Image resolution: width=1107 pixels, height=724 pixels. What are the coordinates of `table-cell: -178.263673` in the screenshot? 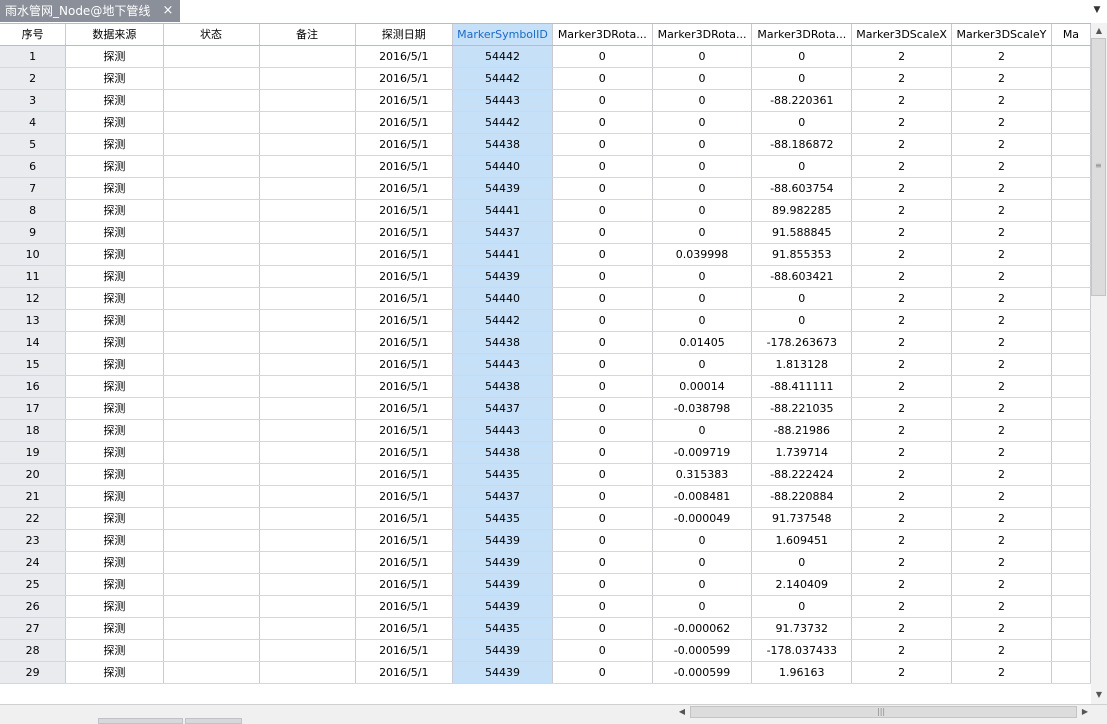 It's located at (802, 342).